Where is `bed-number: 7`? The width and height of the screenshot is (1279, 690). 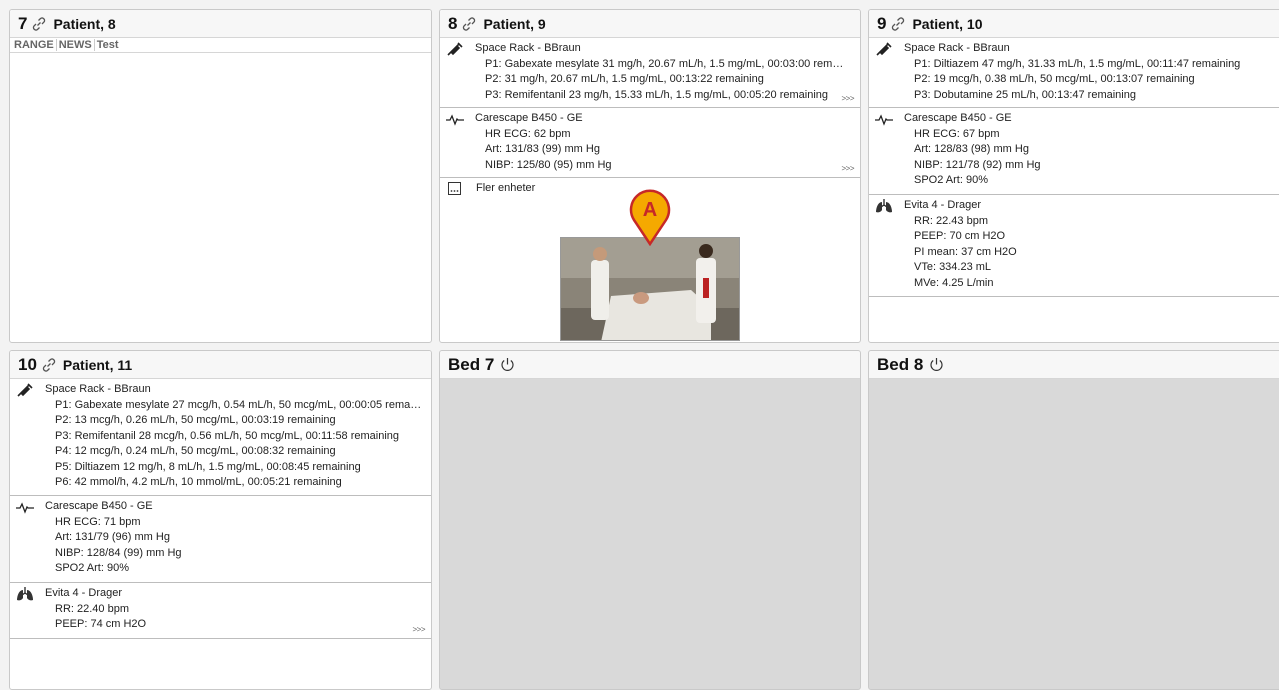
bed-number: 7 is located at coordinates (23, 23).